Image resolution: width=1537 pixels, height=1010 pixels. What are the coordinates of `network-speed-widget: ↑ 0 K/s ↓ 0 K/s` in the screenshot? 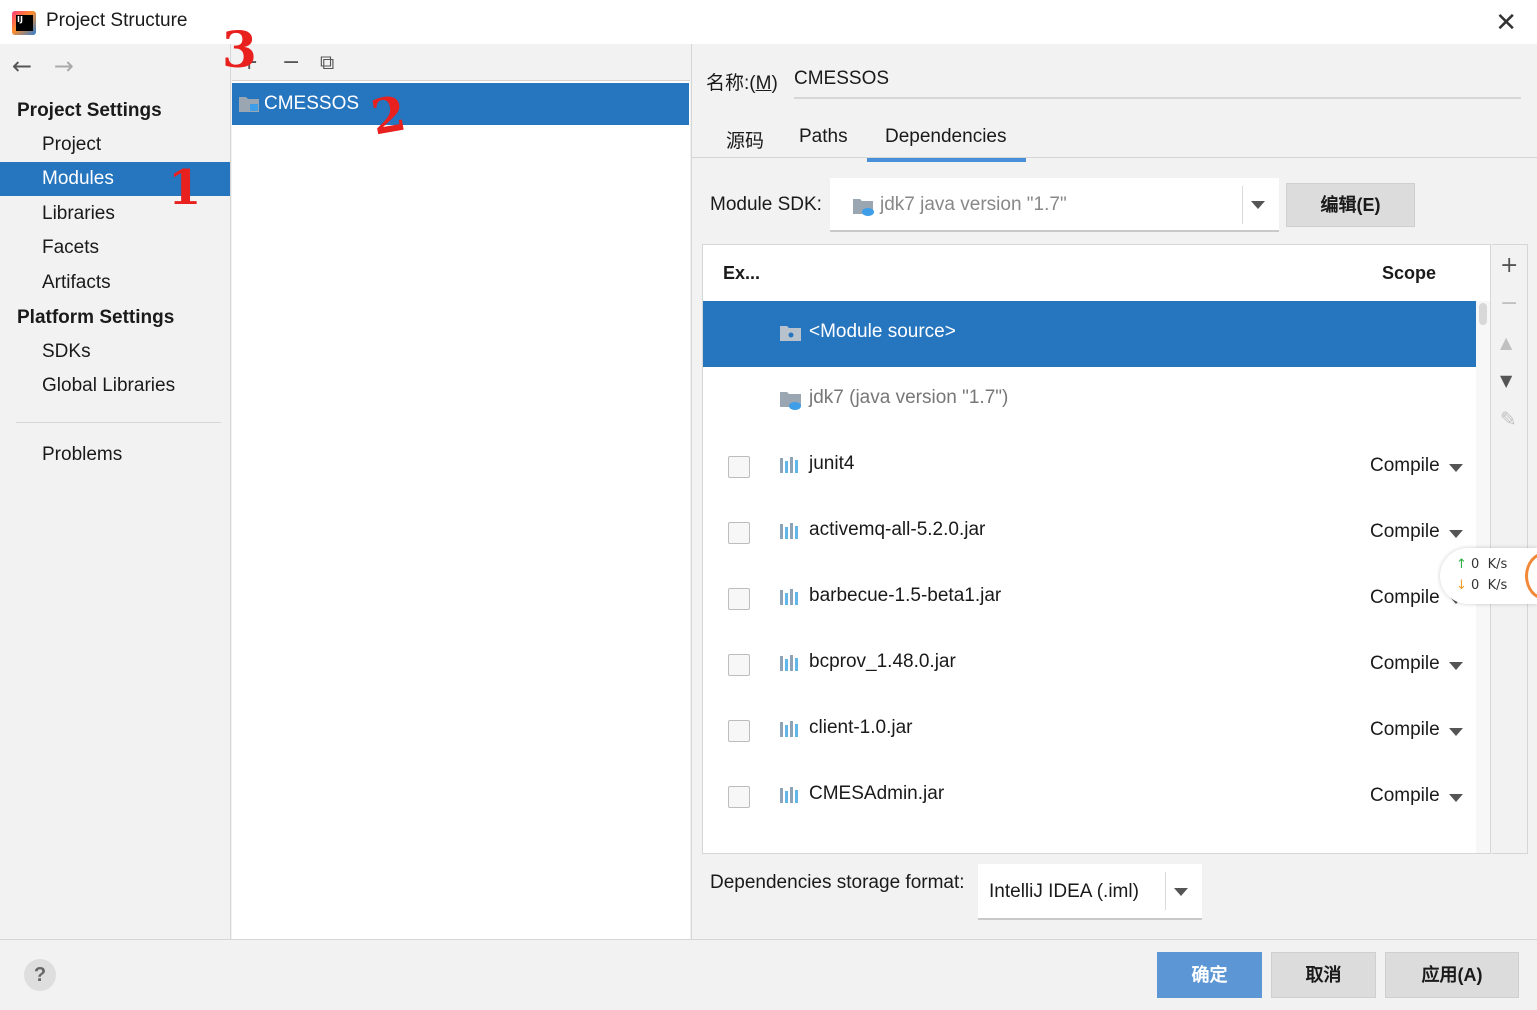 It's located at (1488, 576).